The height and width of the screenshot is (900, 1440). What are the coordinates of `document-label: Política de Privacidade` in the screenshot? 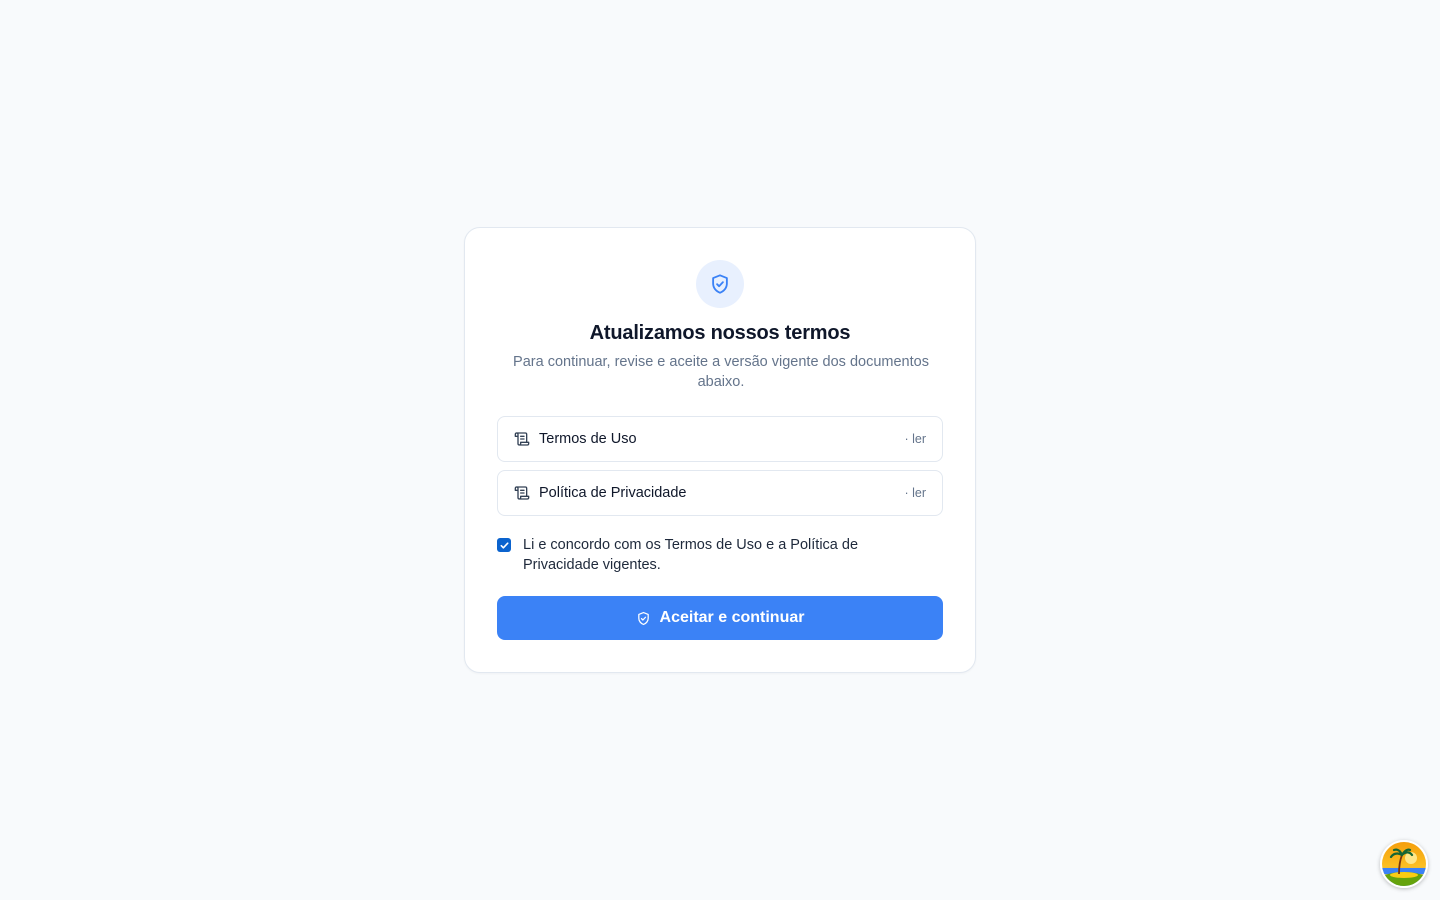 It's located at (613, 493).